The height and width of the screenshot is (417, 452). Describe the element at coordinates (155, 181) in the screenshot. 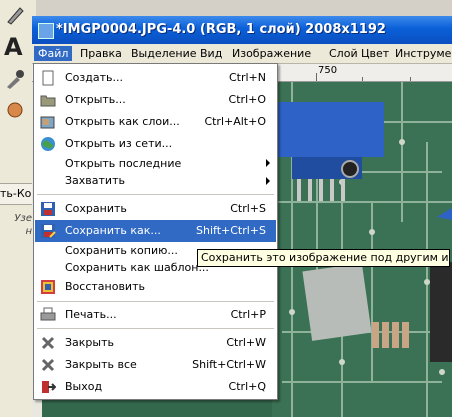

I see `menu-item-acquire: Захватить` at that location.